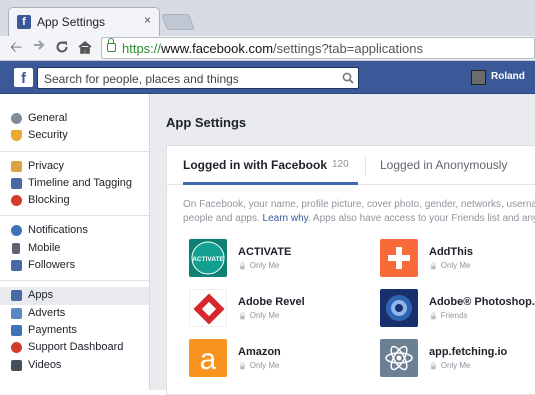 The width and height of the screenshot is (535, 395). Describe the element at coordinates (206, 122) in the screenshot. I see `page-title: App Settings` at that location.